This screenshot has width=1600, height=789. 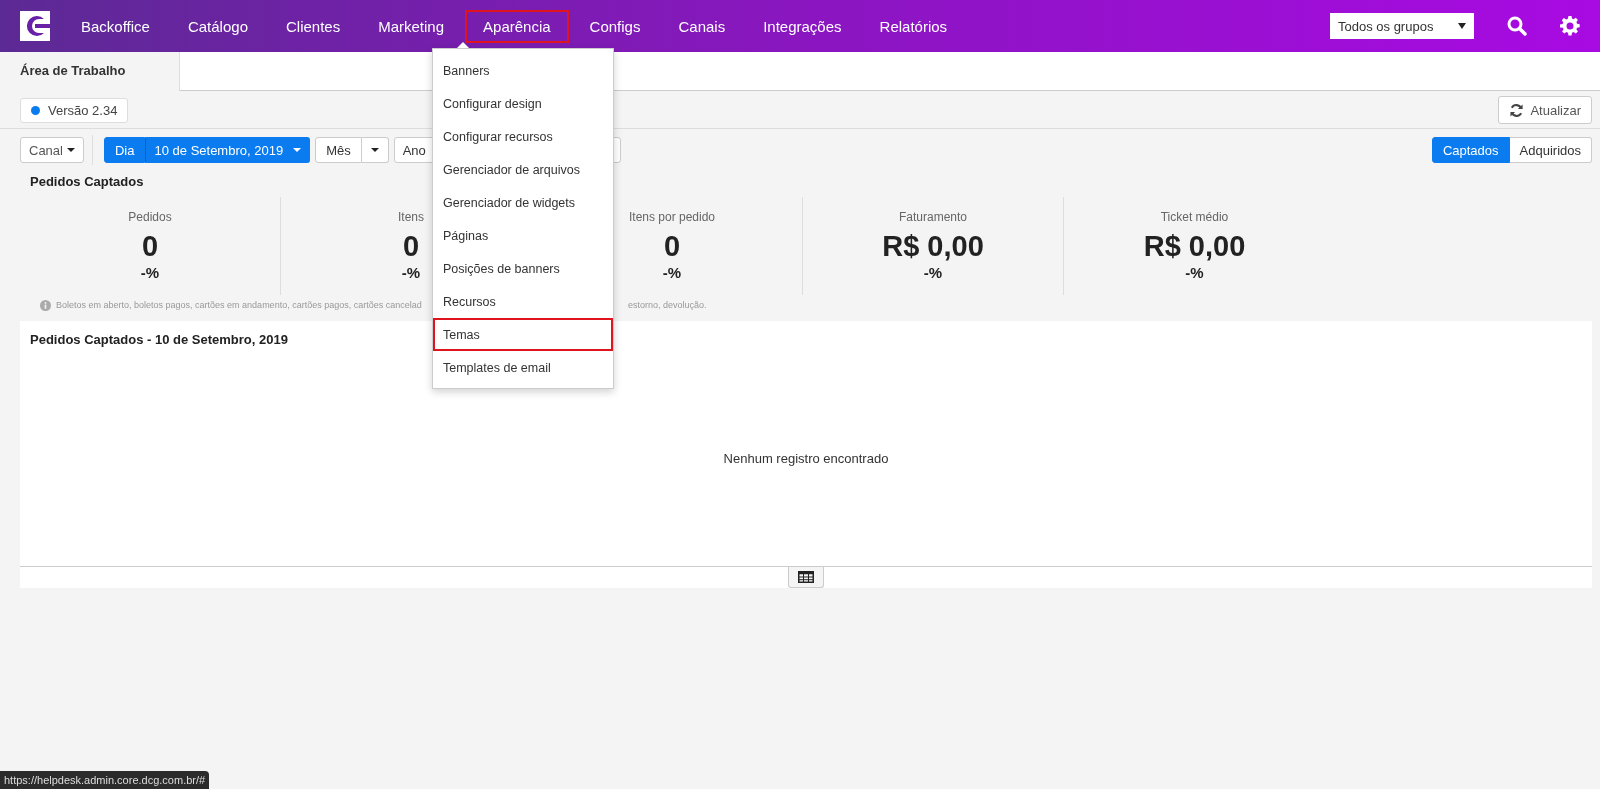 I want to click on nav-item: Marketing, so click(x=411, y=26).